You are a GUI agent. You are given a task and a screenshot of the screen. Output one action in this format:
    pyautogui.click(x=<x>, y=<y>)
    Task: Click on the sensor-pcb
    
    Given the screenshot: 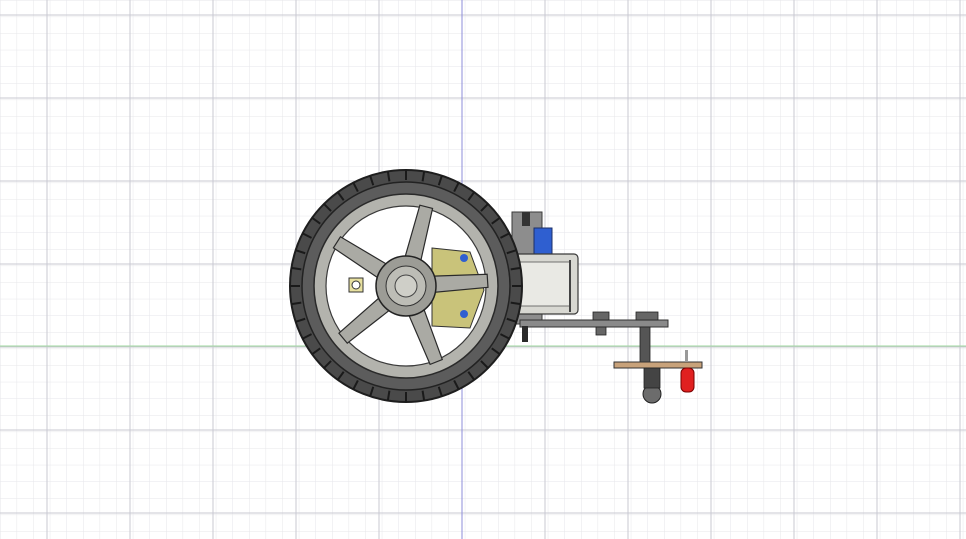 What is the action you would take?
    pyautogui.click(x=658, y=365)
    